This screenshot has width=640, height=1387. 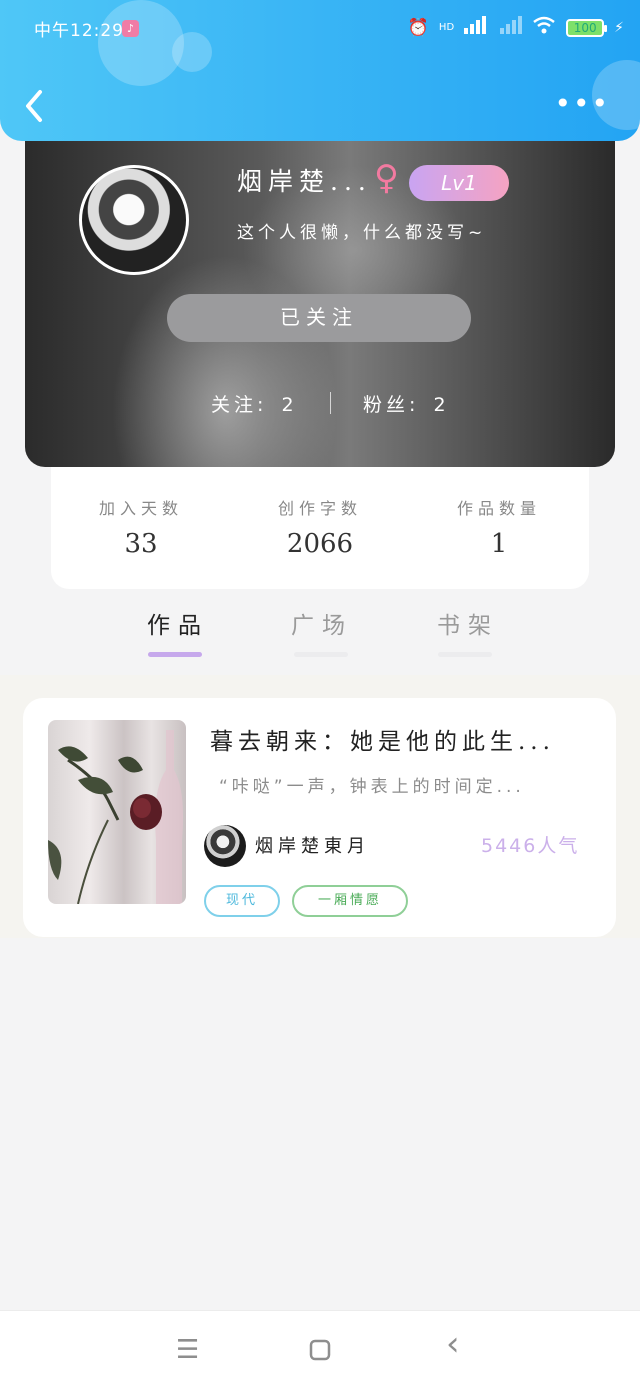 I want to click on chevron-left-icon, so click(x=34, y=106).